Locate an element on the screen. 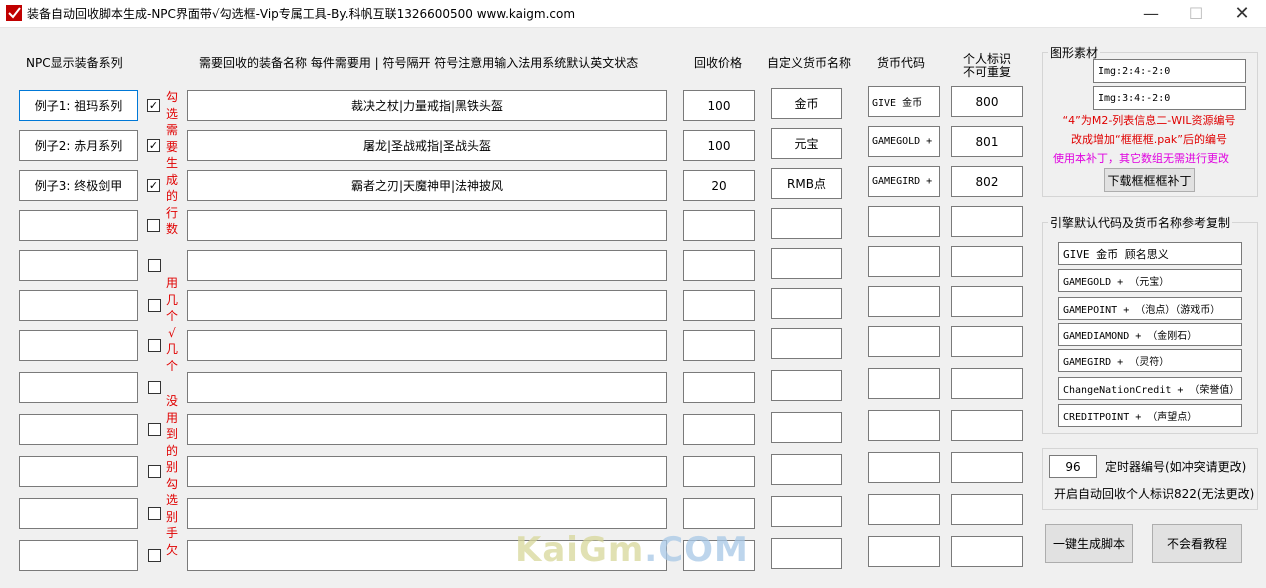 Image resolution: width=1266 pixels, height=588 pixels. engine-code-field: GAMEGOLD + （元宝） is located at coordinates (1150, 280).